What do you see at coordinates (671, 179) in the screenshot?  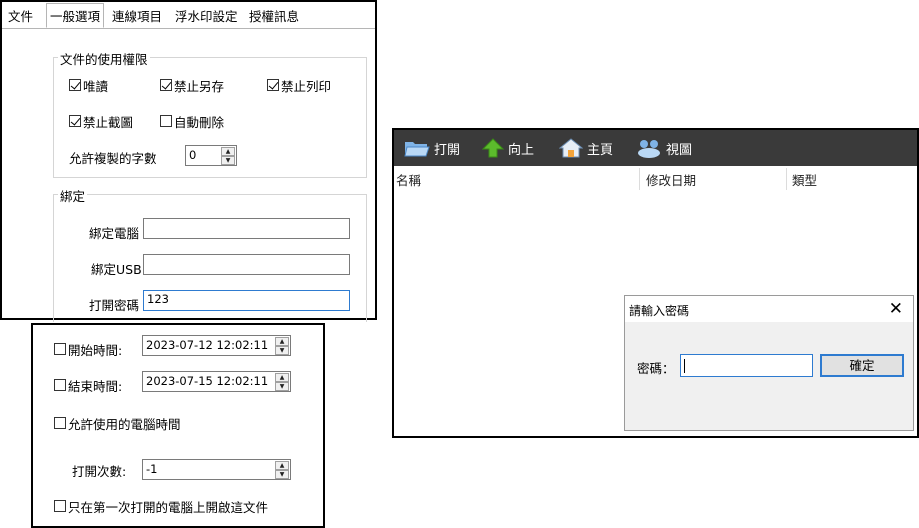 I see `column-header-modified: 修改日期` at bounding box center [671, 179].